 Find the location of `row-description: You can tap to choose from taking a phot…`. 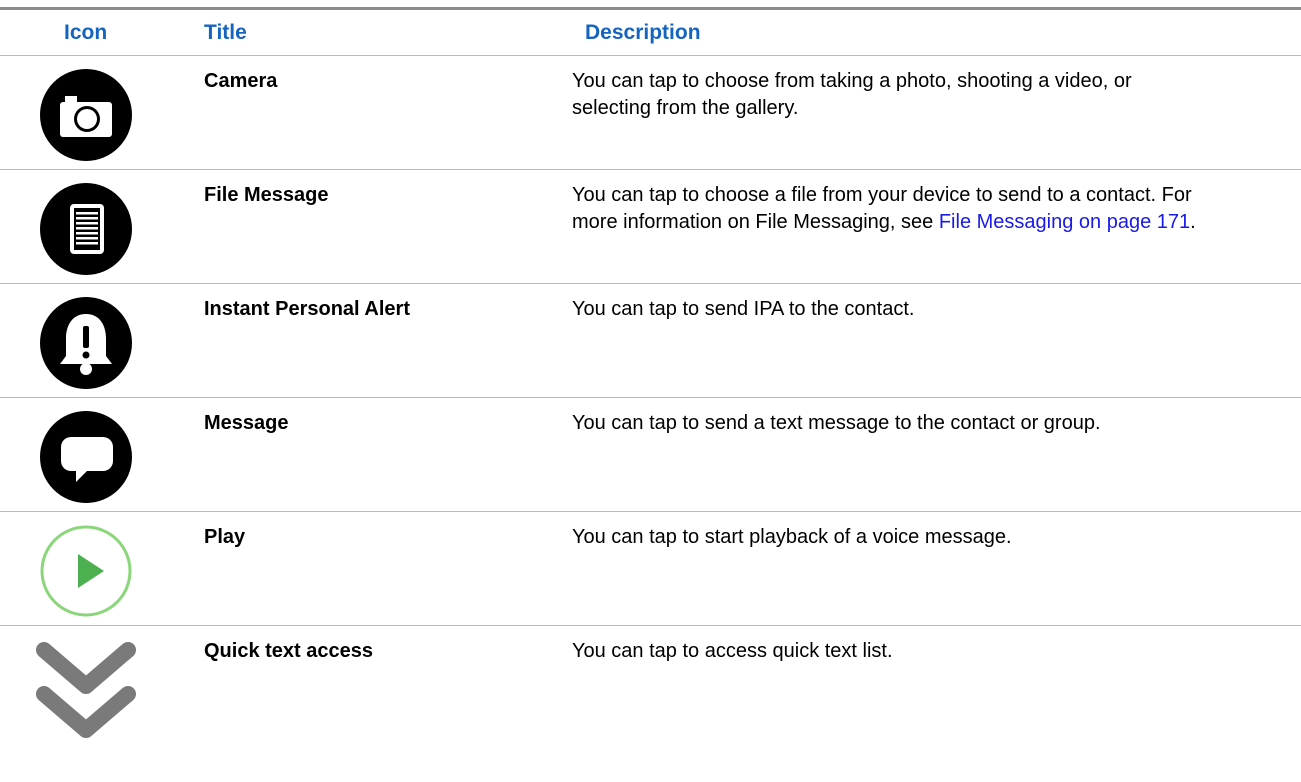

row-description: You can tap to choose from taking a phot… is located at coordinates (852, 94).